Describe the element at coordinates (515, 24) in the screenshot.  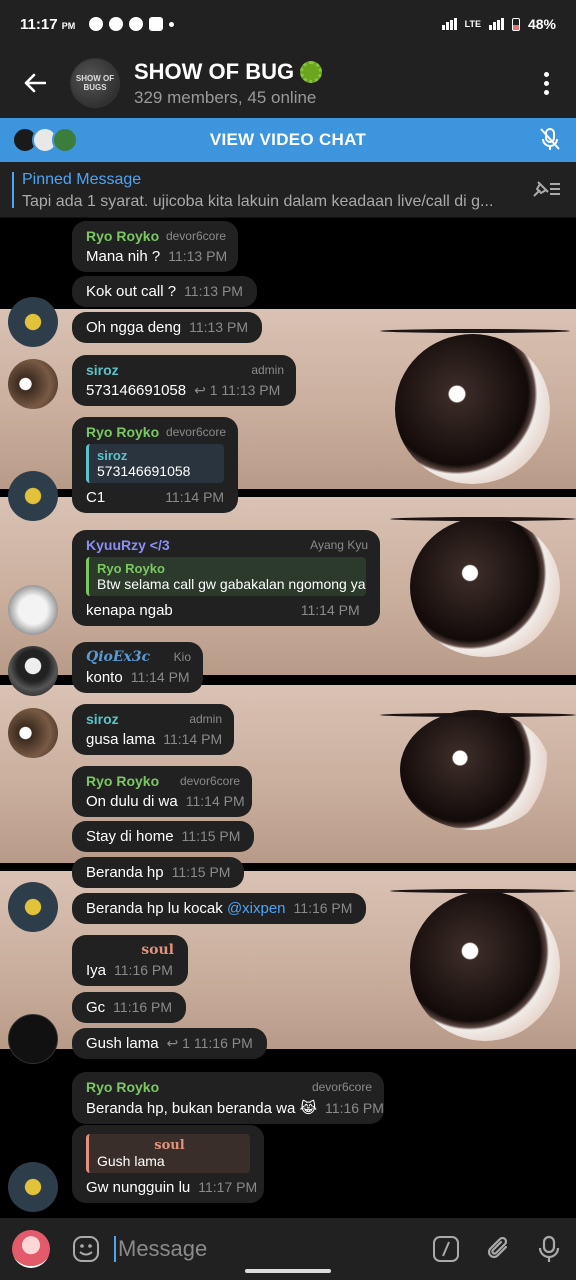
I see `battery-icon` at that location.